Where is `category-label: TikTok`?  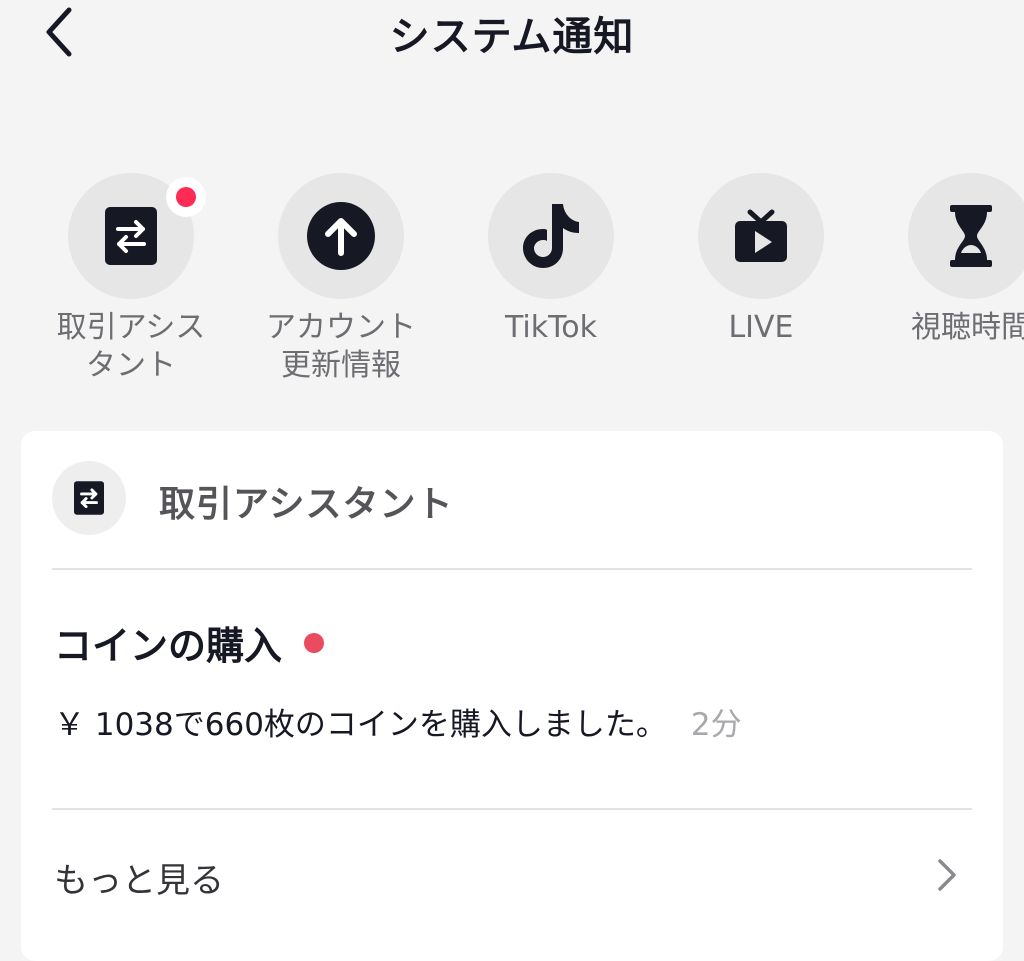
category-label: TikTok is located at coordinates (551, 327).